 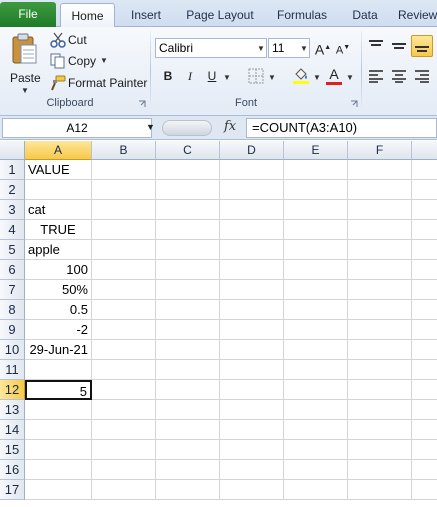 What do you see at coordinates (124, 450) in the screenshot?
I see `cell-b15` at bounding box center [124, 450].